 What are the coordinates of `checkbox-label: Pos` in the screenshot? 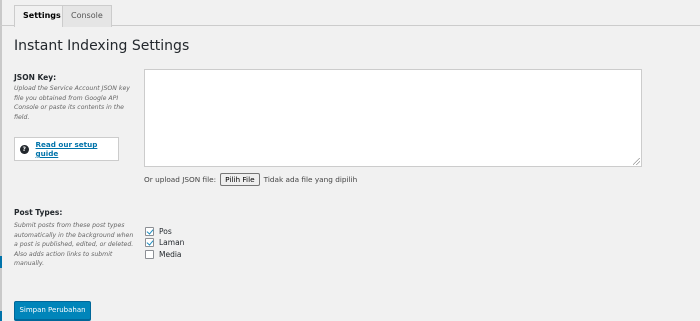 It's located at (165, 231).